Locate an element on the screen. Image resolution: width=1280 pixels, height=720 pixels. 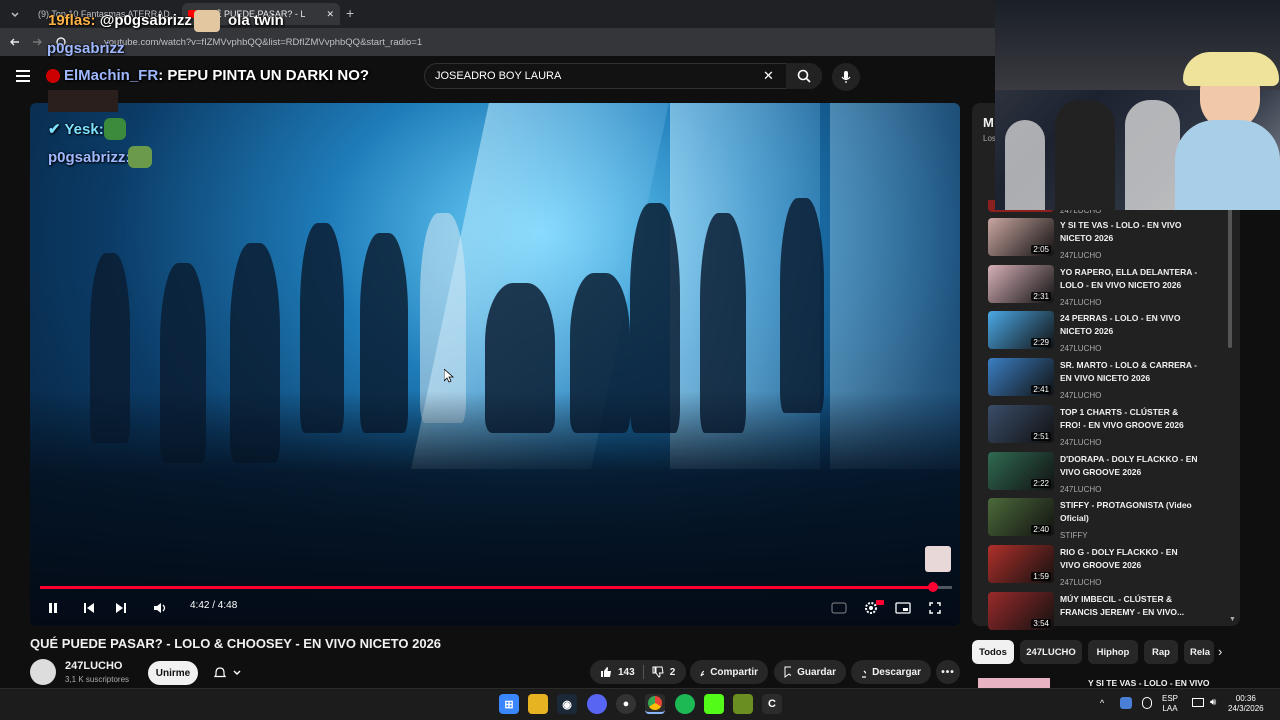
channel-name: 247LUCHO is located at coordinates (93, 666).